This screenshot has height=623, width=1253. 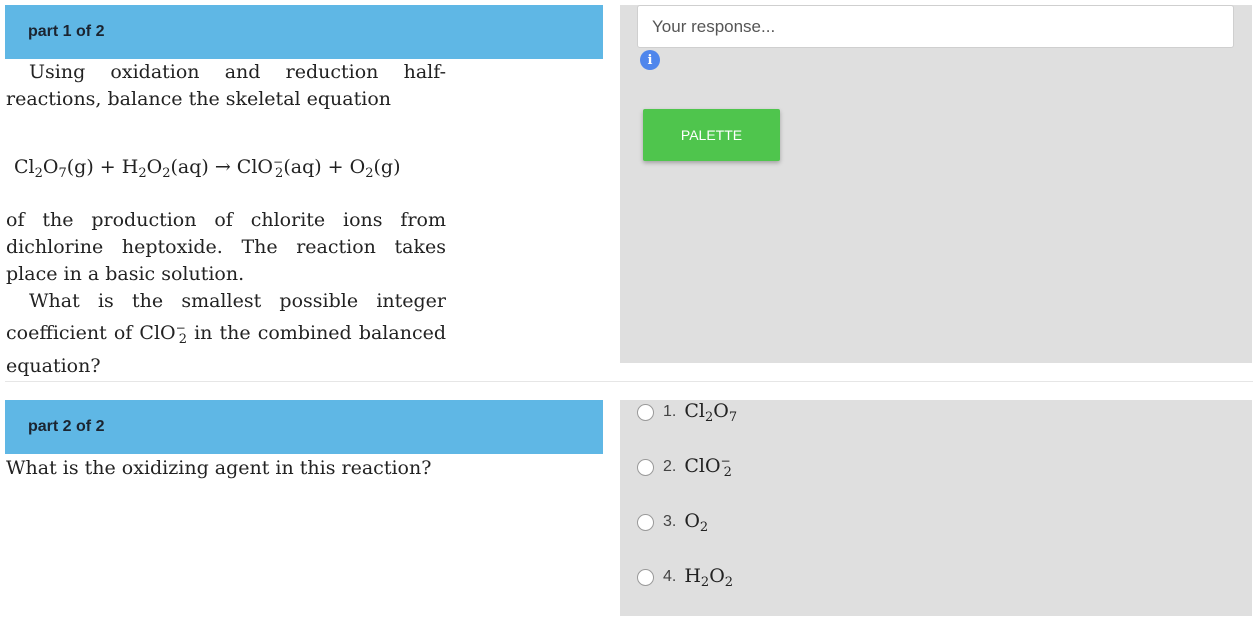 I want to click on part-1-header-label: part 1 of 2, so click(x=66, y=31).